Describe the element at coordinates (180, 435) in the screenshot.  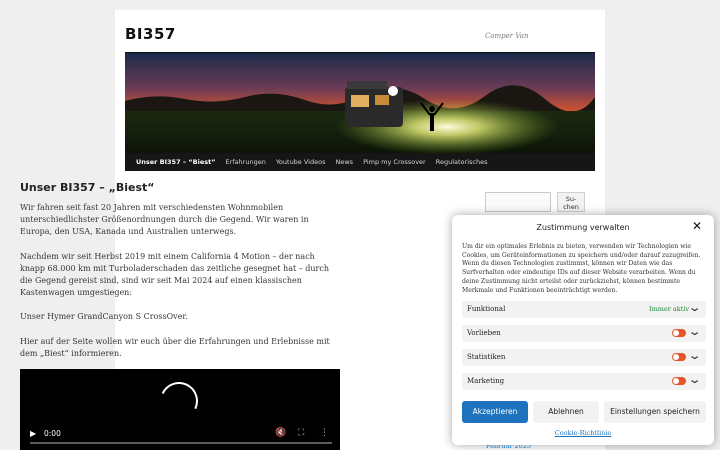
I see `video-controls: ▶ 0:00 🔇 ⛶ ⋮` at that location.